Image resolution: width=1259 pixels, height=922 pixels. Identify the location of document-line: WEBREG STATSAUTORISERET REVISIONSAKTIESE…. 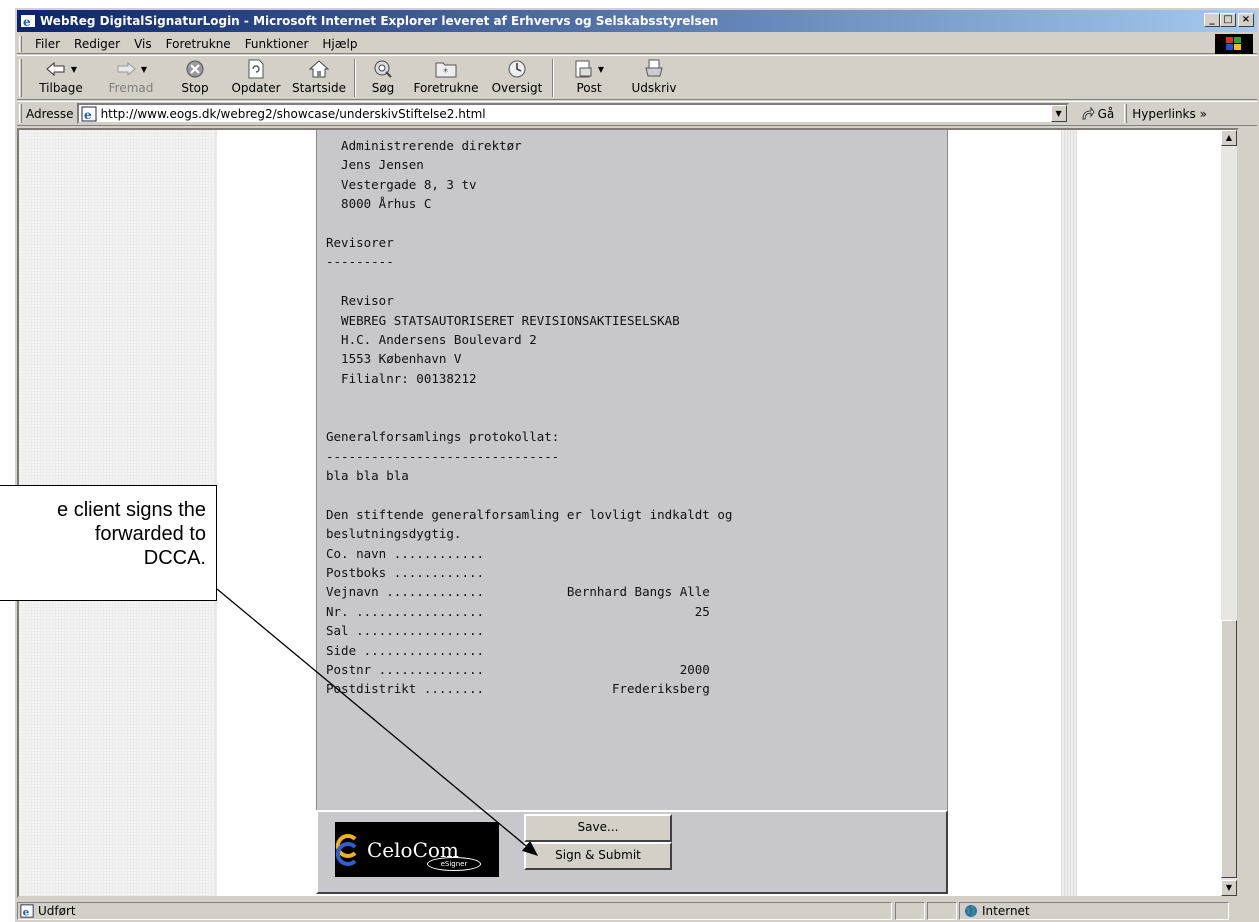
(503, 320).